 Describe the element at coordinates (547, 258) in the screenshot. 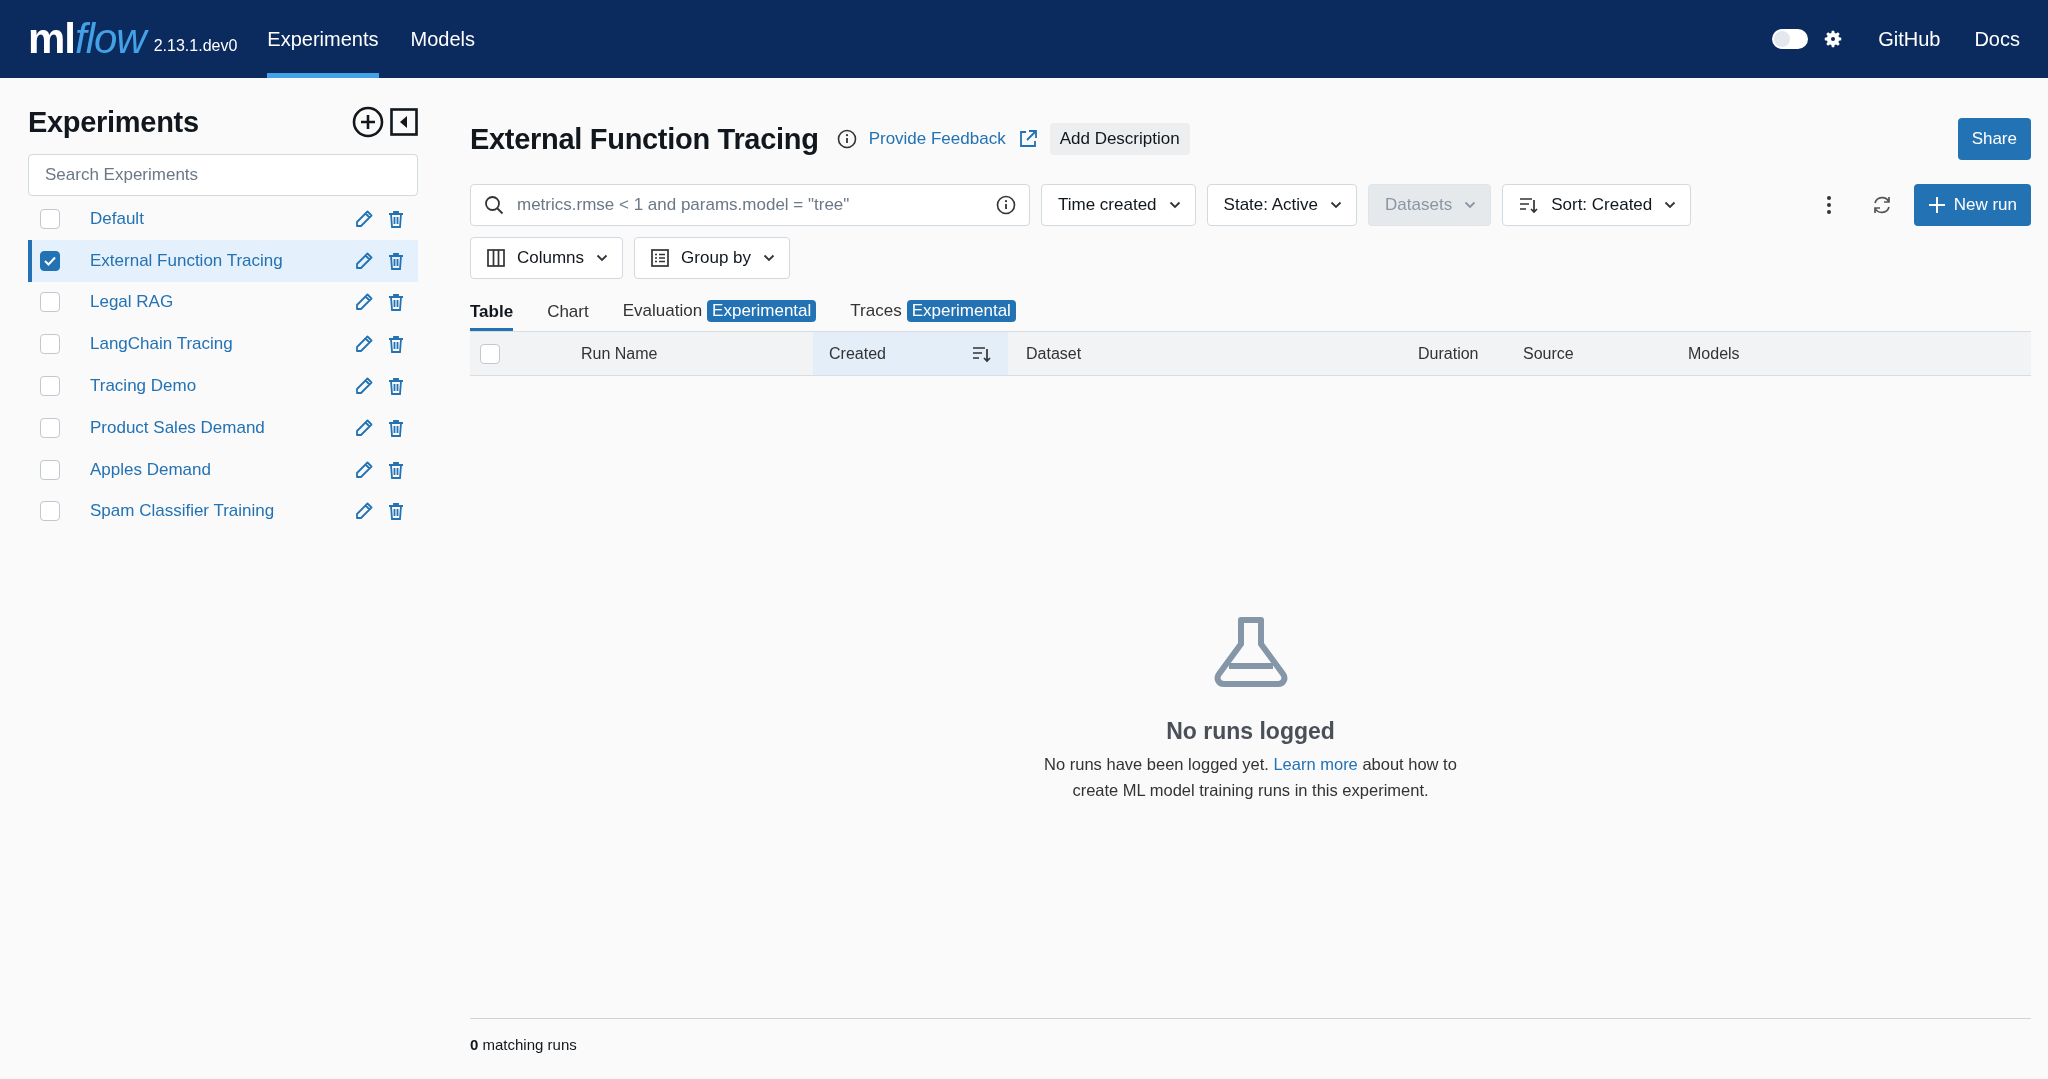

I see `view-dropdown: Columns` at that location.